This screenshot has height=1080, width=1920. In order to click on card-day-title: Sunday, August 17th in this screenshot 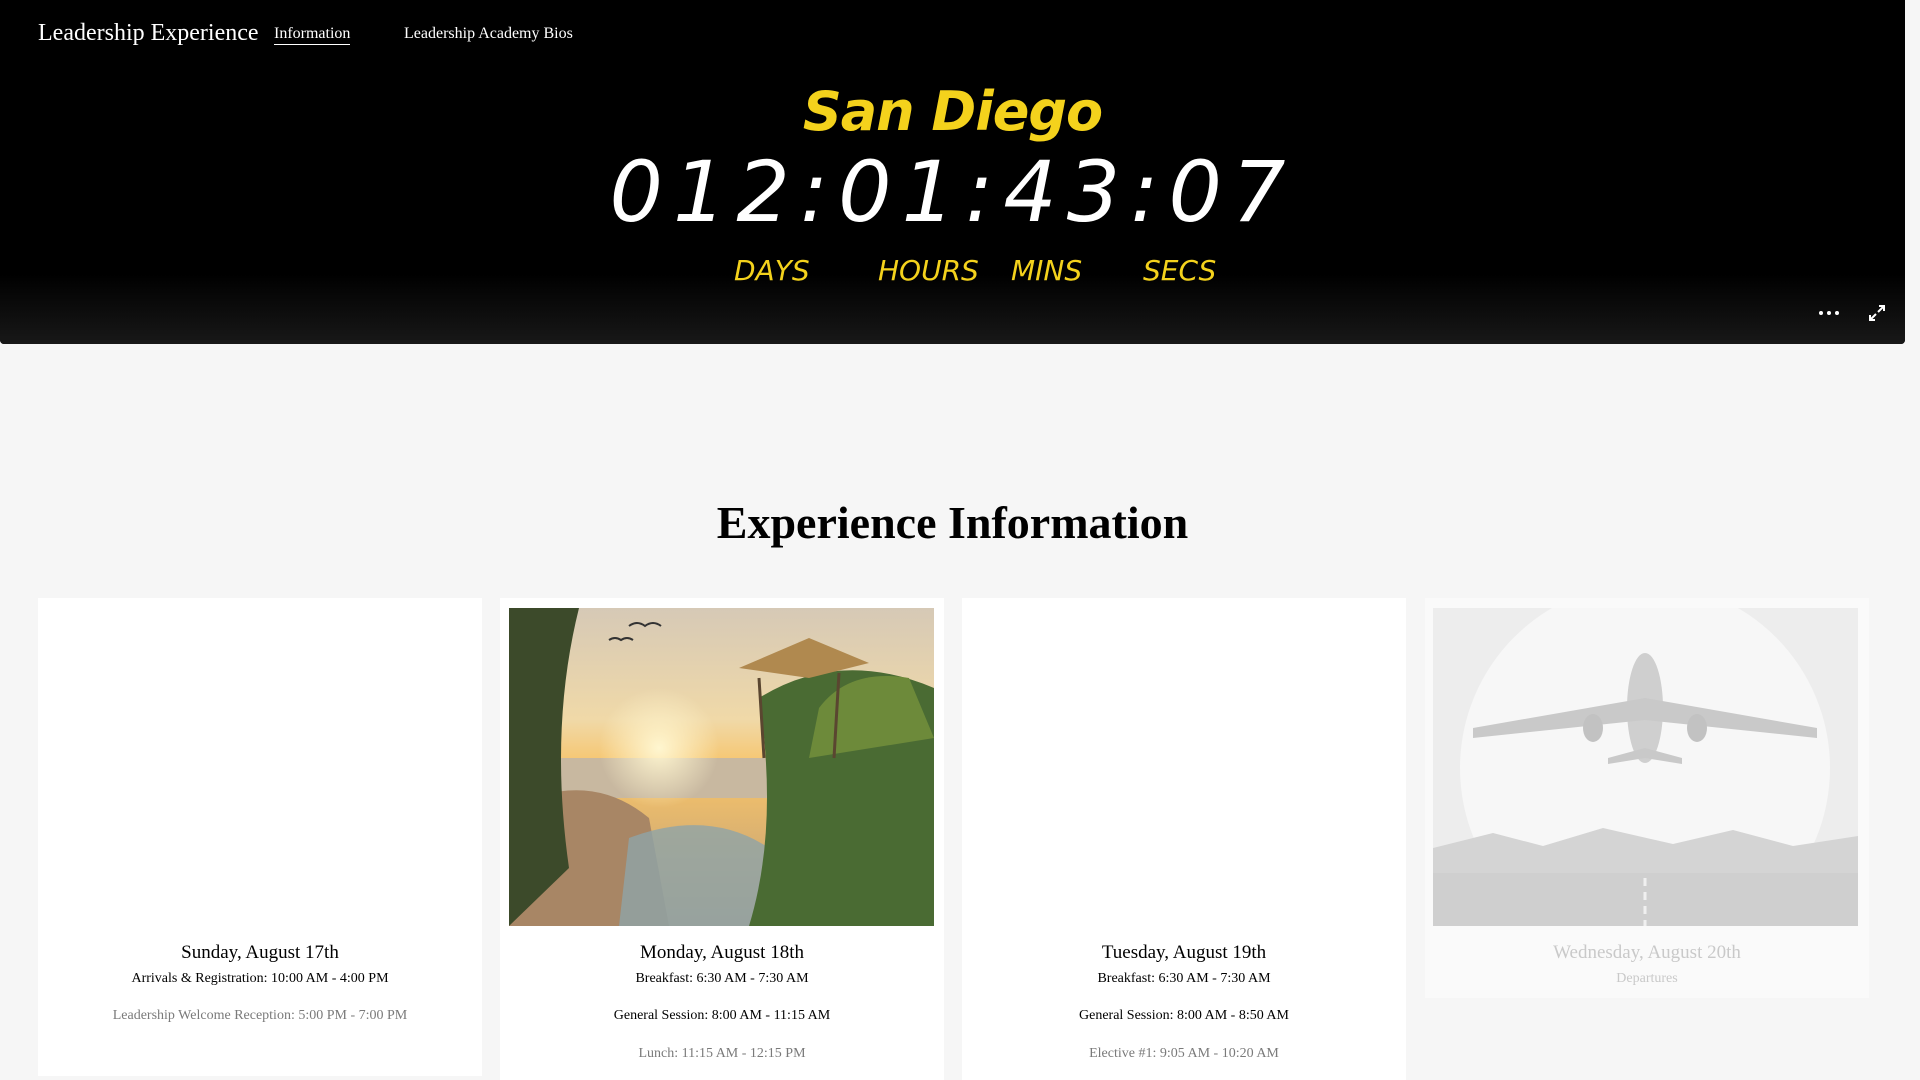, I will do `click(260, 952)`.